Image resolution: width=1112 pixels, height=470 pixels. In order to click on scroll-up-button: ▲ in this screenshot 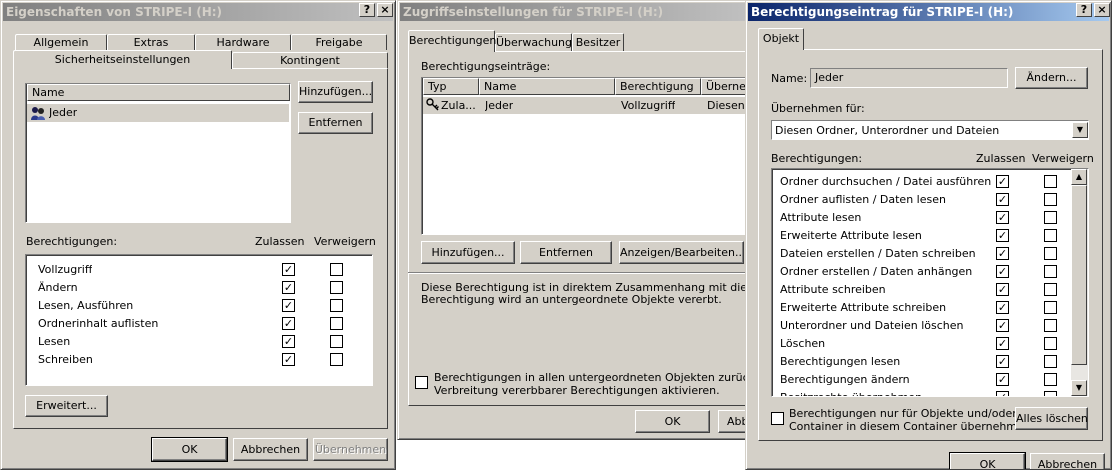, I will do `click(1079, 177)`.